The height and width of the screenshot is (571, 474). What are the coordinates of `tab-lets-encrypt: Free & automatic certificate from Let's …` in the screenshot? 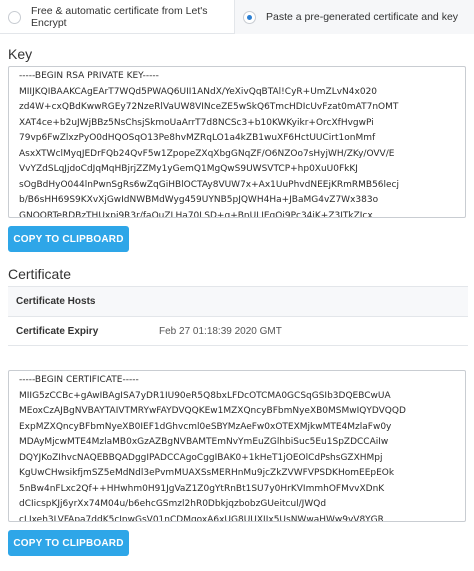 It's located at (117, 17).